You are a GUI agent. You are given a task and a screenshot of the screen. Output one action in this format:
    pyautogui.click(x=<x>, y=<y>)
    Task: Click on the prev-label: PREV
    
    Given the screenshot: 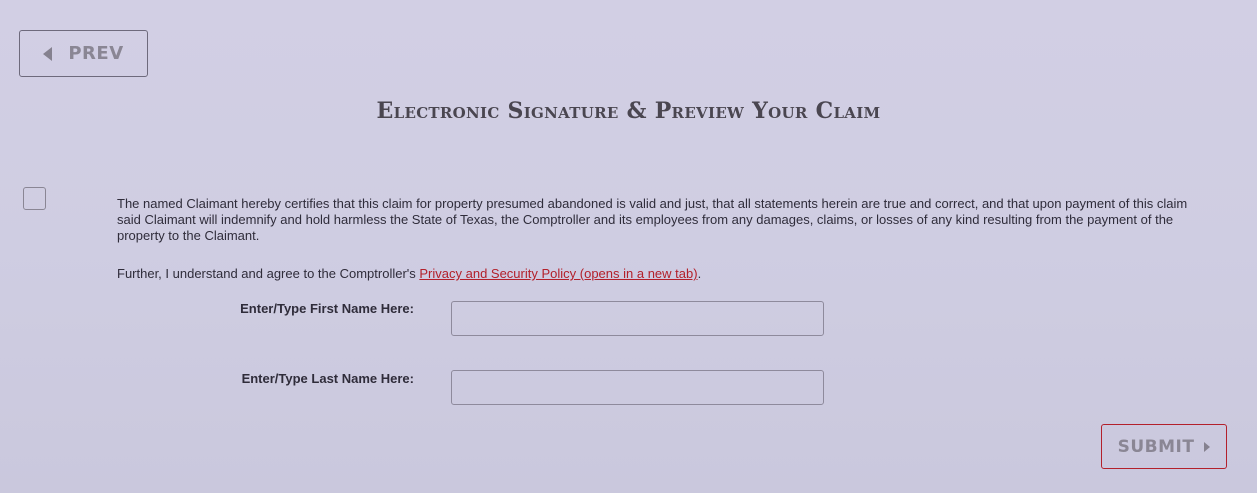 What is the action you would take?
    pyautogui.click(x=96, y=53)
    